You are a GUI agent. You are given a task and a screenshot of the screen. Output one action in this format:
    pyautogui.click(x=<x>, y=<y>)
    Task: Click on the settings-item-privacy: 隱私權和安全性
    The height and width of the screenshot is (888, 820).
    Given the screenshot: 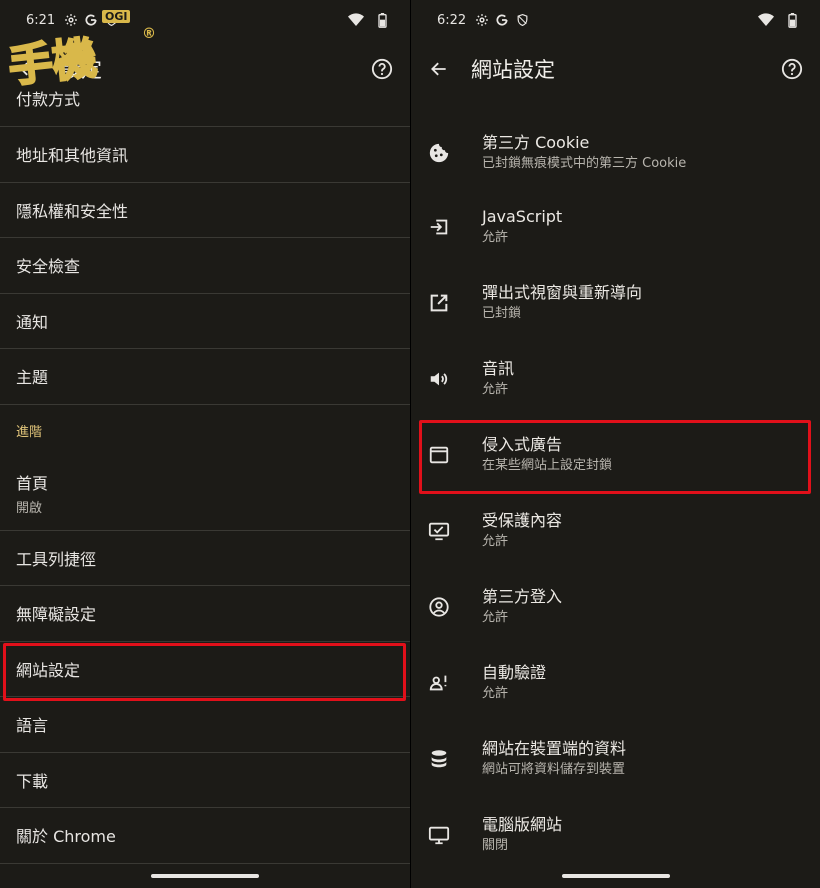 What is the action you would take?
    pyautogui.click(x=205, y=210)
    